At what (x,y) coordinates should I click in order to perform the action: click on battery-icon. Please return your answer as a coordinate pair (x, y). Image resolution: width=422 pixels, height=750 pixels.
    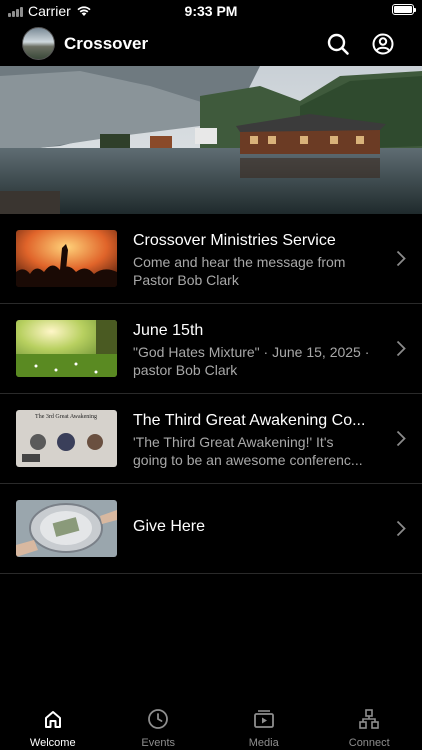
    Looking at the image, I should click on (404, 9).